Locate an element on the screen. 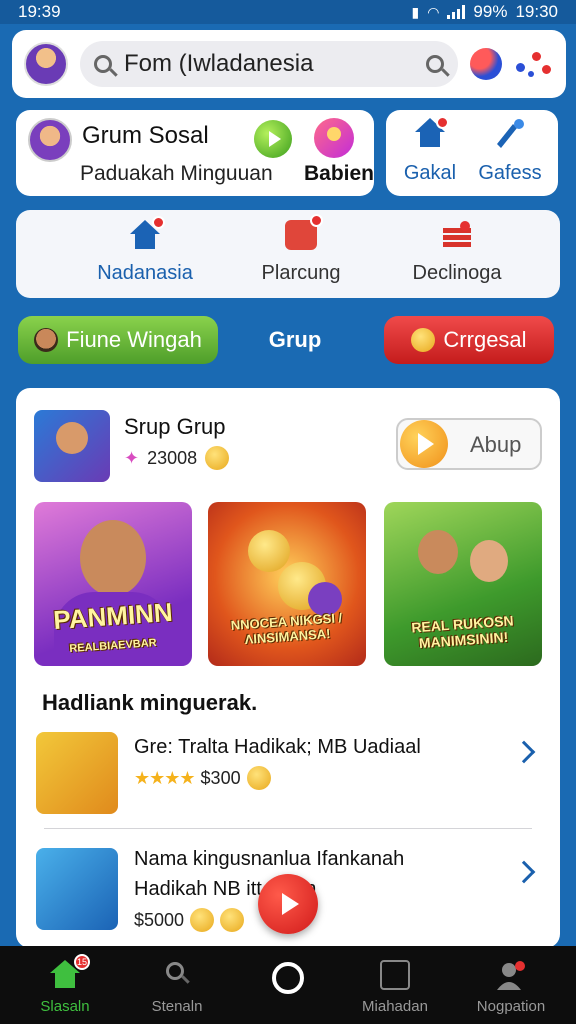  bottom-nav-label: Nogpation is located at coordinates (511, 1006).